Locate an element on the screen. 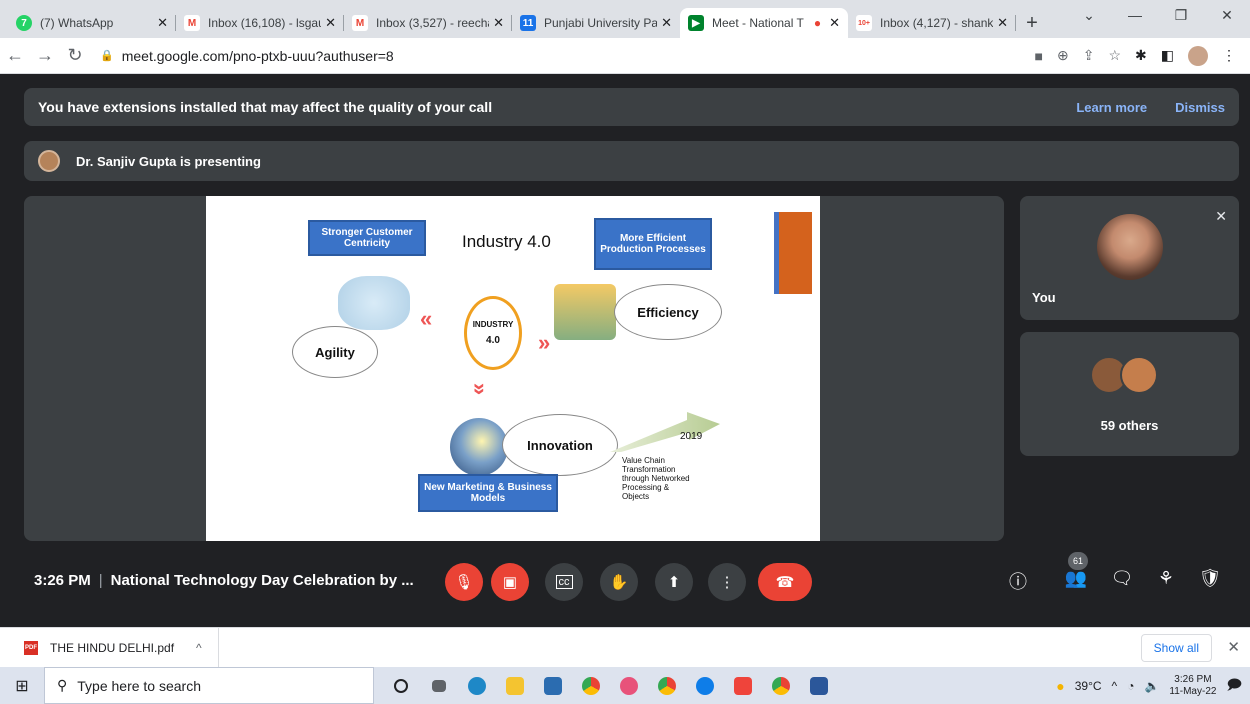 This screenshot has width=1250, height=704. meeting-details-icon: ⓘ is located at coordinates (1018, 581).